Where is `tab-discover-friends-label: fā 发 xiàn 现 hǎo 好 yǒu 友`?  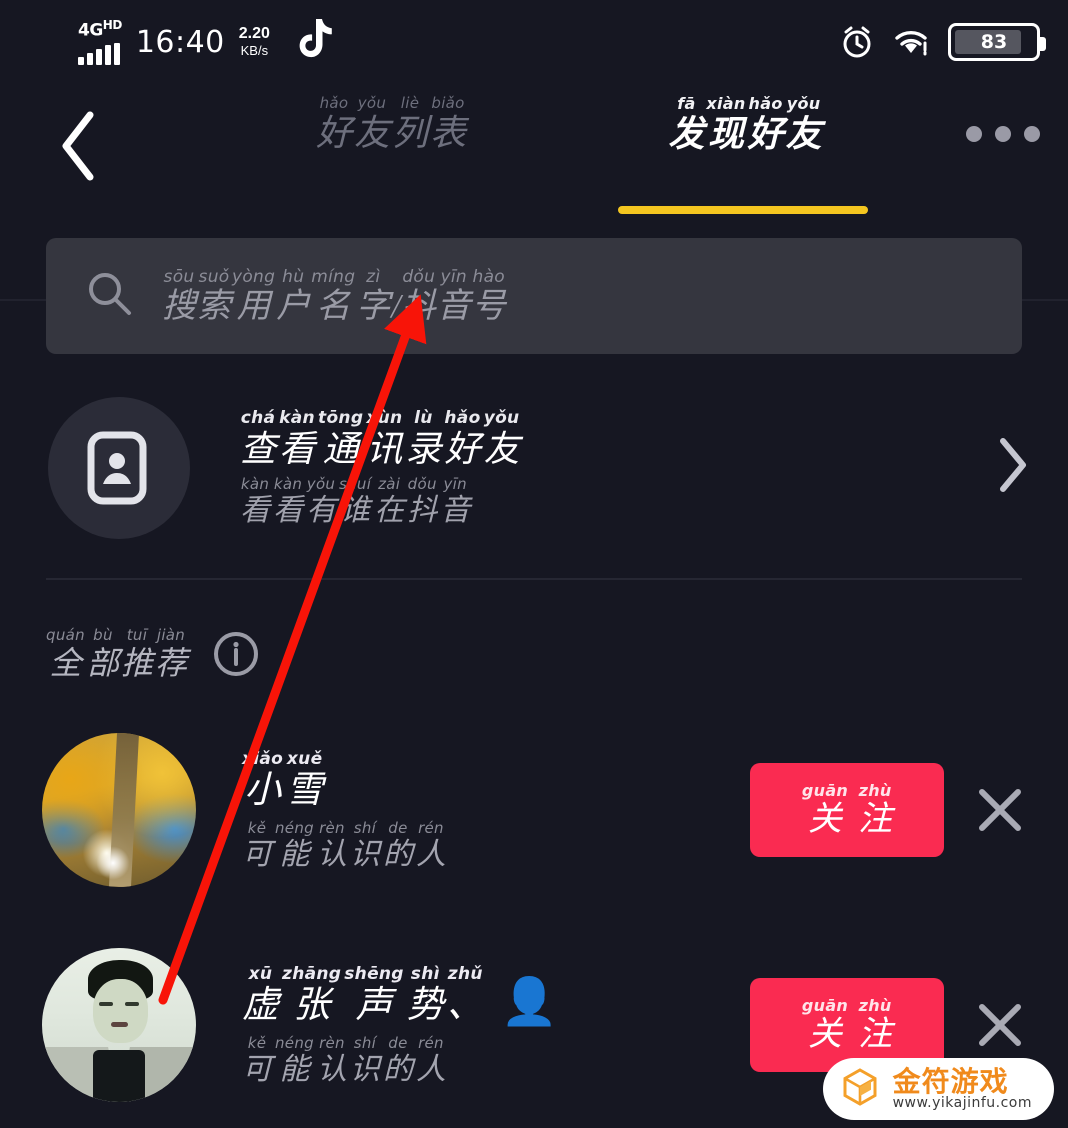 tab-discover-friends-label: fā 发 xiàn 现 hǎo 好 yǒu 友 is located at coordinates (745, 124).